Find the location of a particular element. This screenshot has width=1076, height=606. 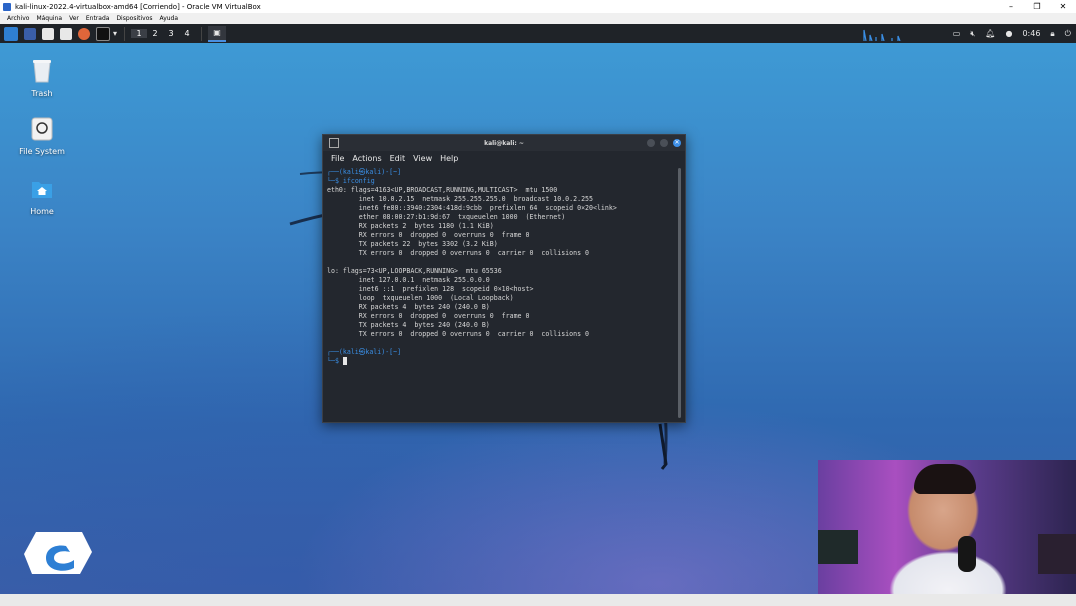

background-shelf is located at coordinates (1057, 554).